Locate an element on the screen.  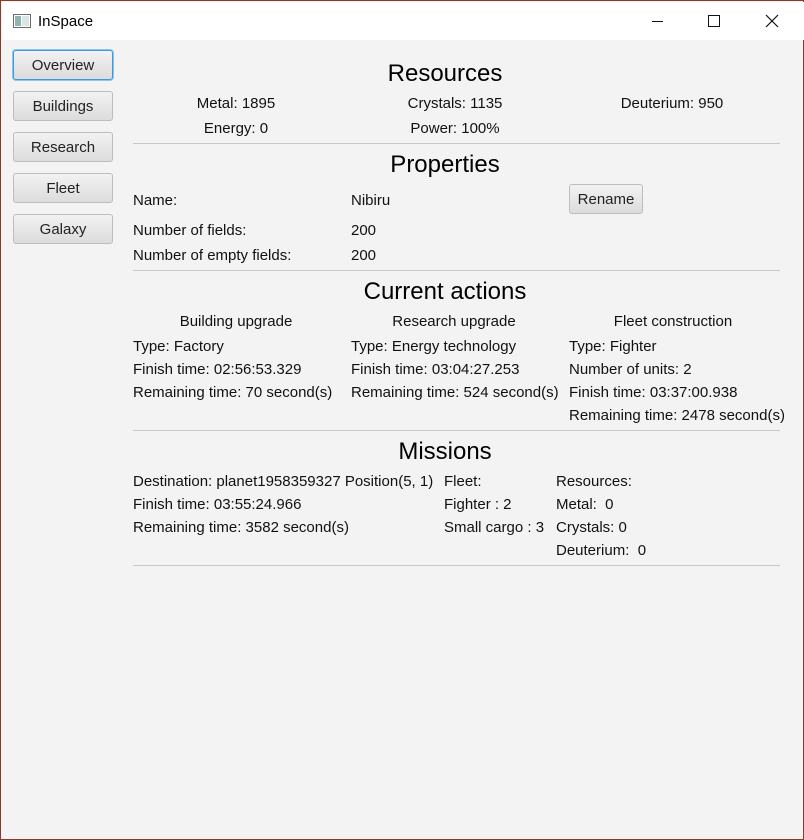
minimize-icon is located at coordinates (657, 21).